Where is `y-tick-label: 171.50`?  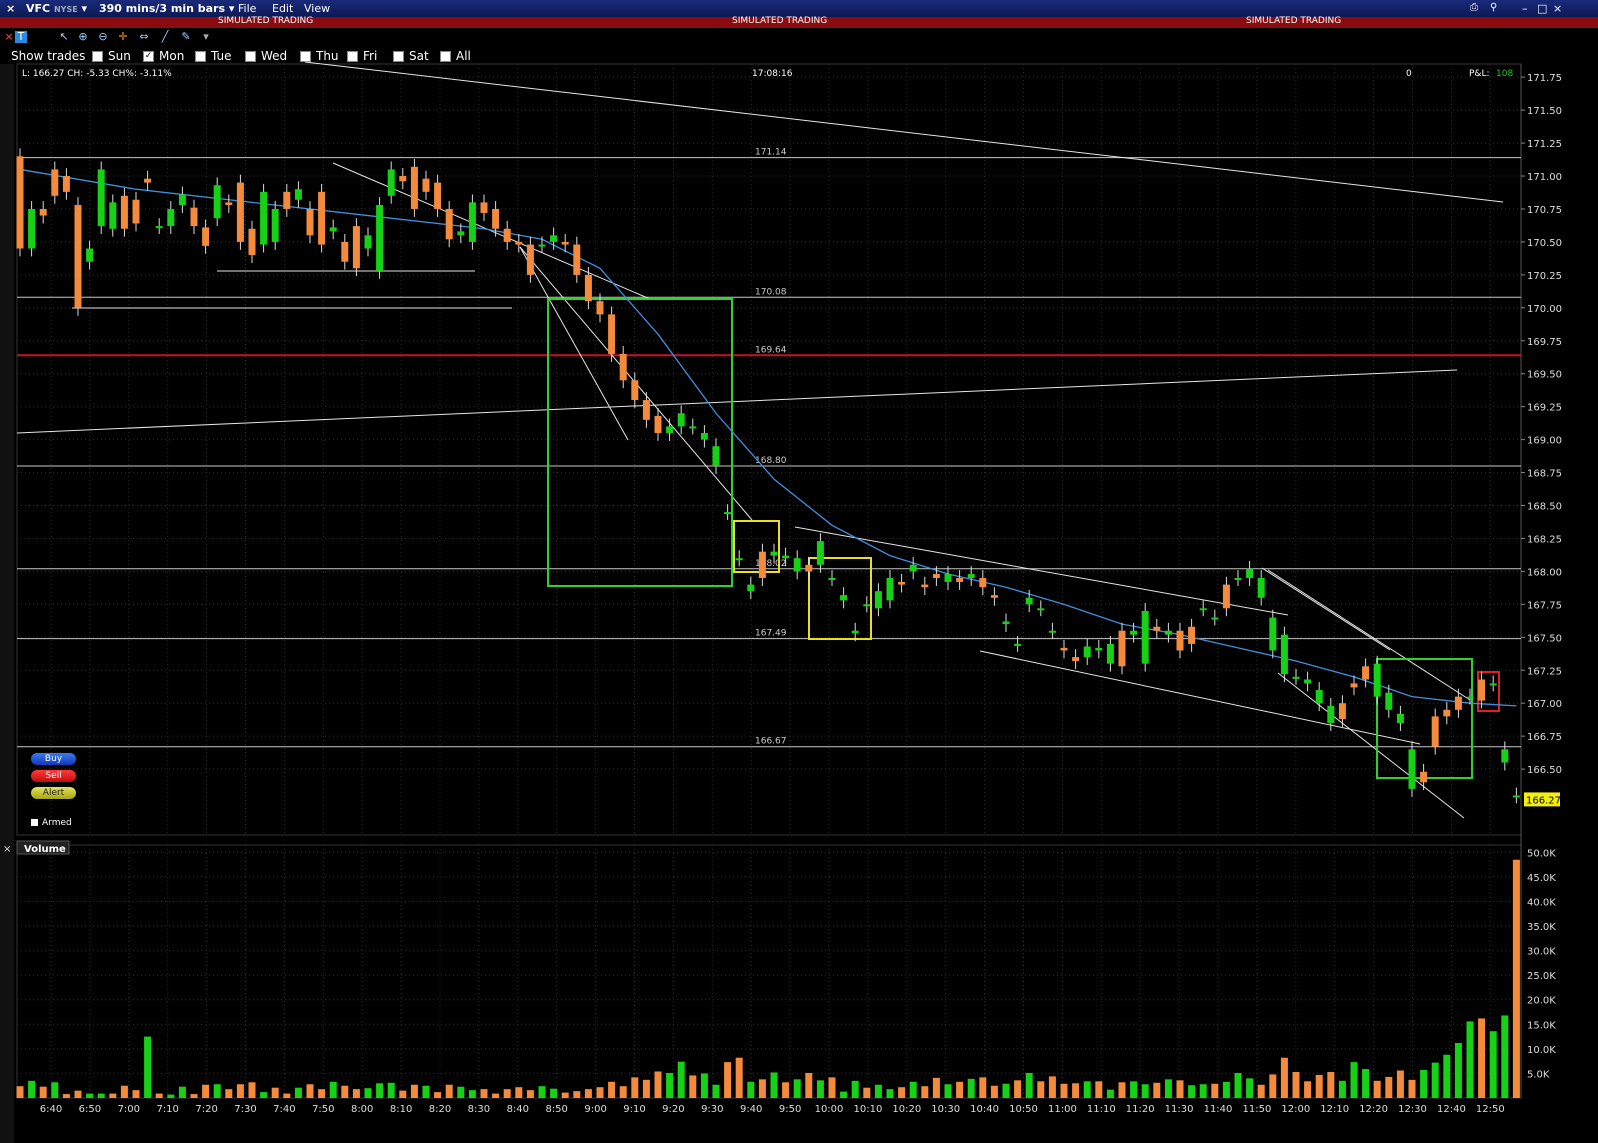
y-tick-label: 171.50 is located at coordinates (1544, 111).